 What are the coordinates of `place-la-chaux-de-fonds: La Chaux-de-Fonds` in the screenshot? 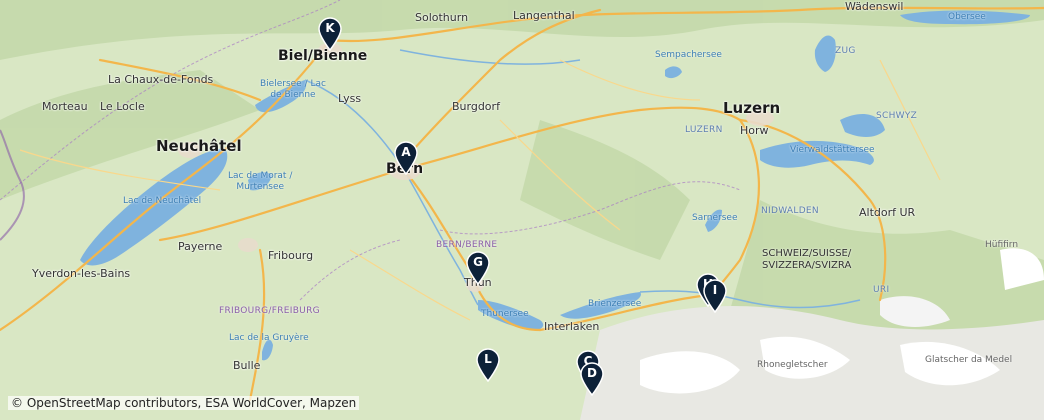 It's located at (161, 79).